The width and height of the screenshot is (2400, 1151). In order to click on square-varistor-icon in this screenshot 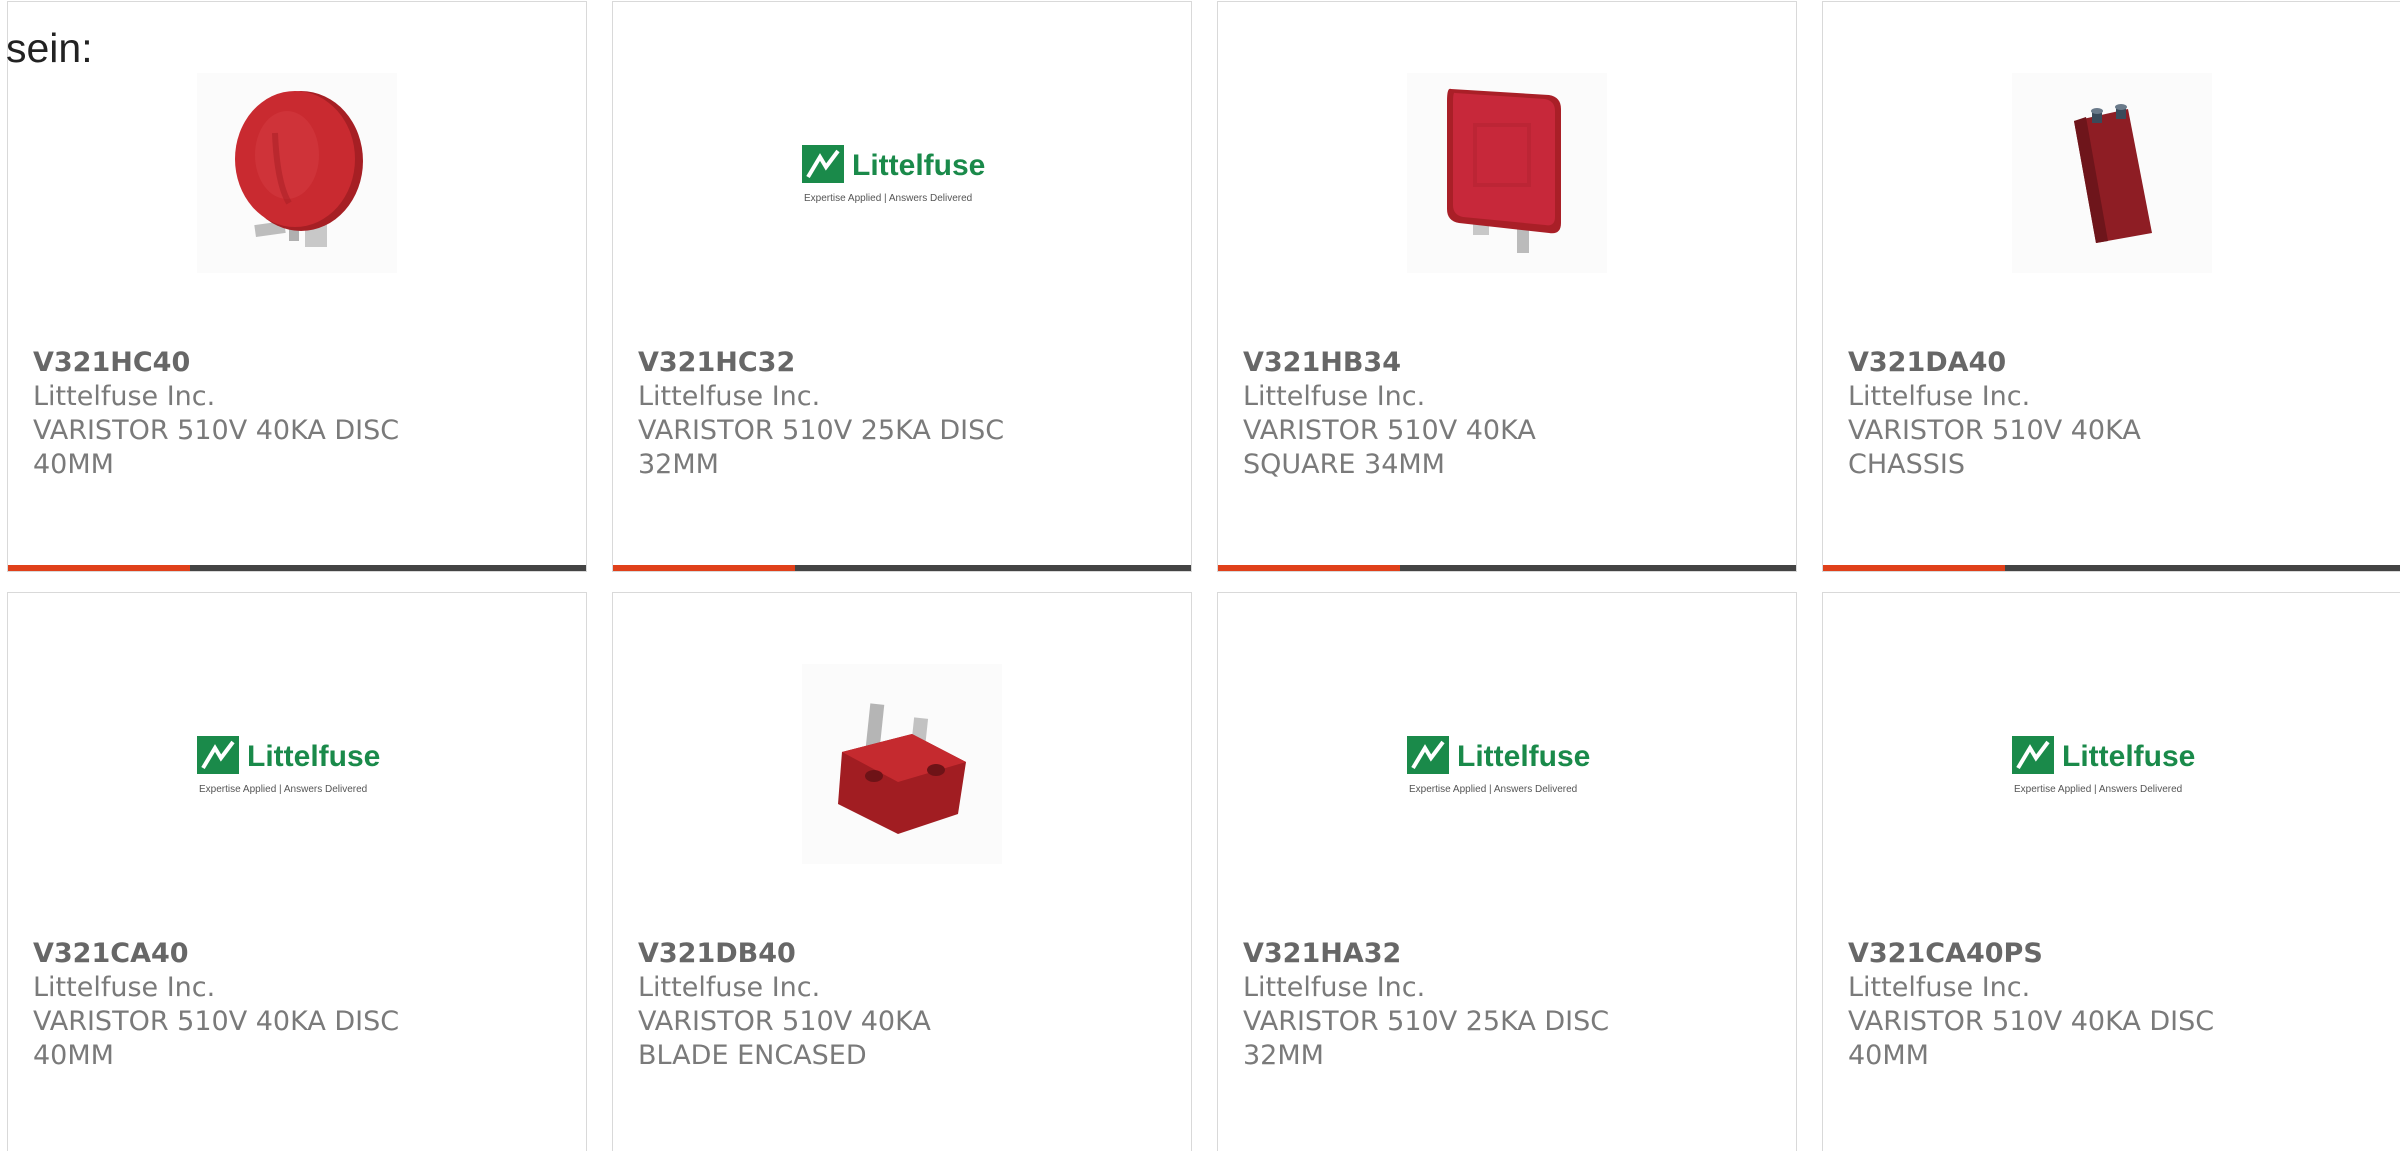, I will do `click(1507, 173)`.